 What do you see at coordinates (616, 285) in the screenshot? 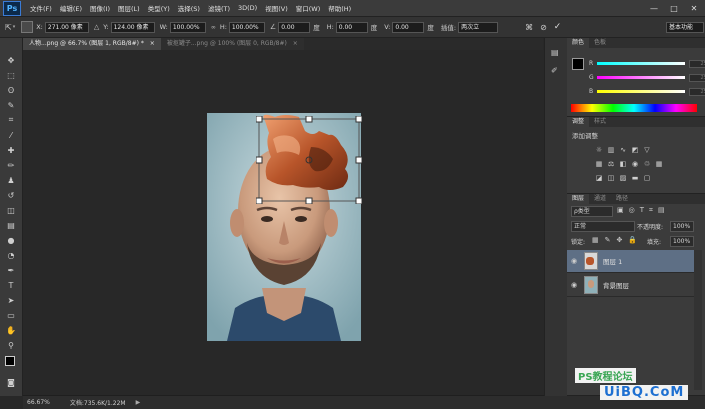
I see `layer-name: 背景图层` at bounding box center [616, 285].